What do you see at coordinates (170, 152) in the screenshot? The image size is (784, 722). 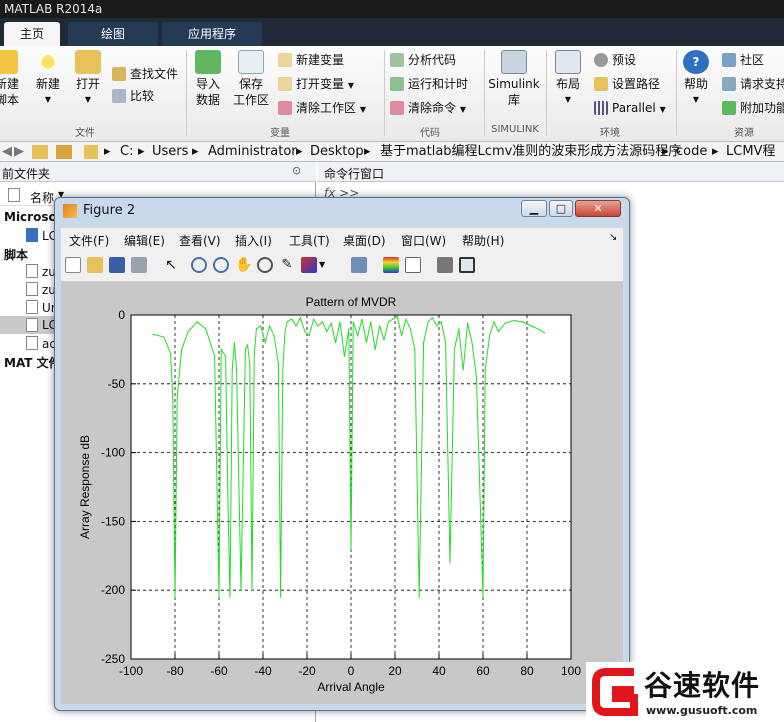 I see `breadcrumb-item: Users` at bounding box center [170, 152].